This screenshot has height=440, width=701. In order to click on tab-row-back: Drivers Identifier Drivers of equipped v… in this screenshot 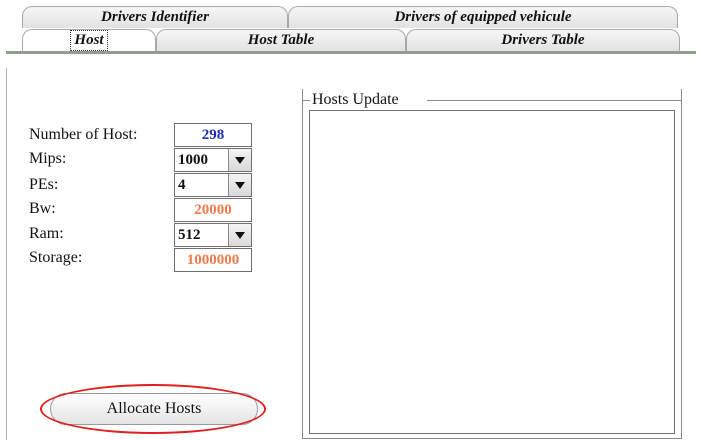, I will do `click(350, 17)`.